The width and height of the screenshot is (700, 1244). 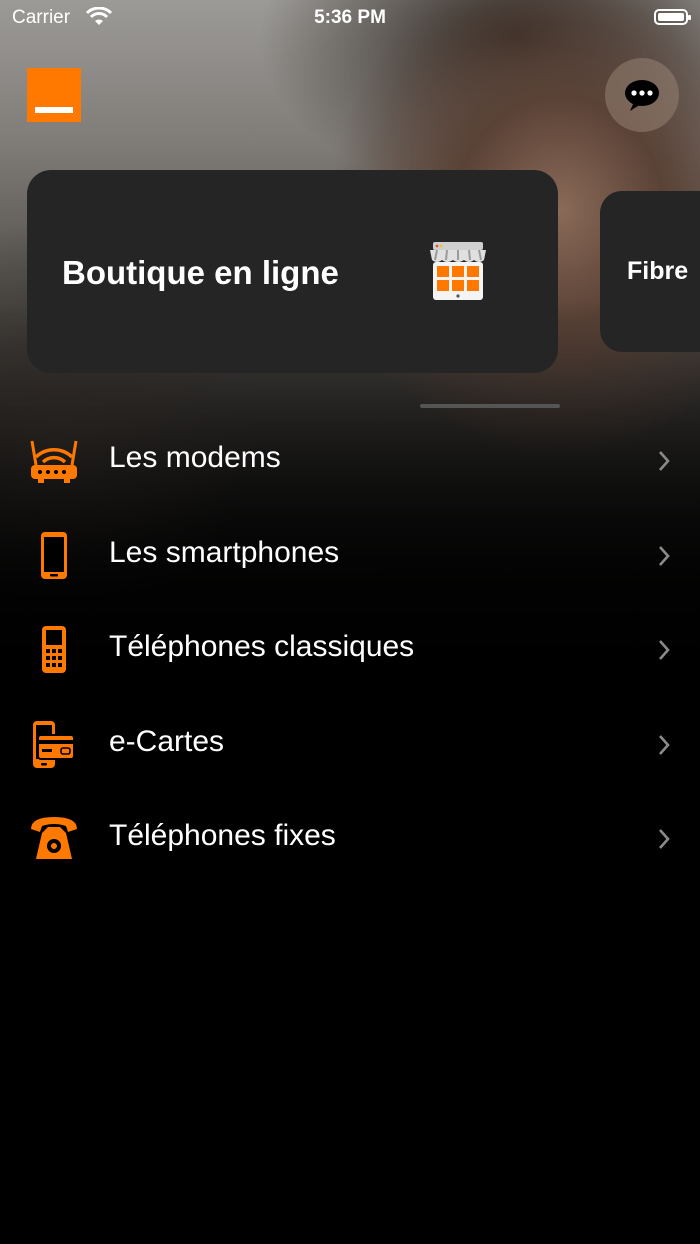 I want to click on list-item-label: Téléphones classiques, so click(x=262, y=646).